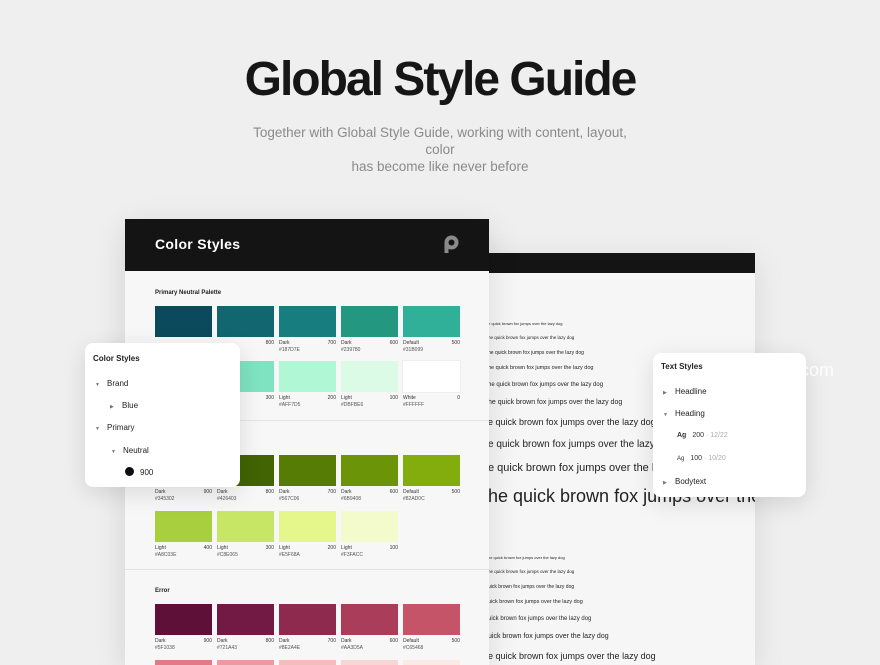  What do you see at coordinates (369, 552) in the screenshot?
I see `swatch-meta: Light 100 #F3FACC` at bounding box center [369, 552].